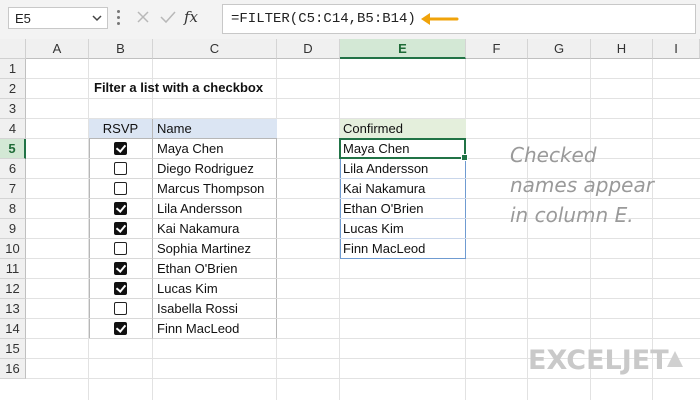 The width and height of the screenshot is (700, 400). I want to click on check-icon, so click(168, 17).